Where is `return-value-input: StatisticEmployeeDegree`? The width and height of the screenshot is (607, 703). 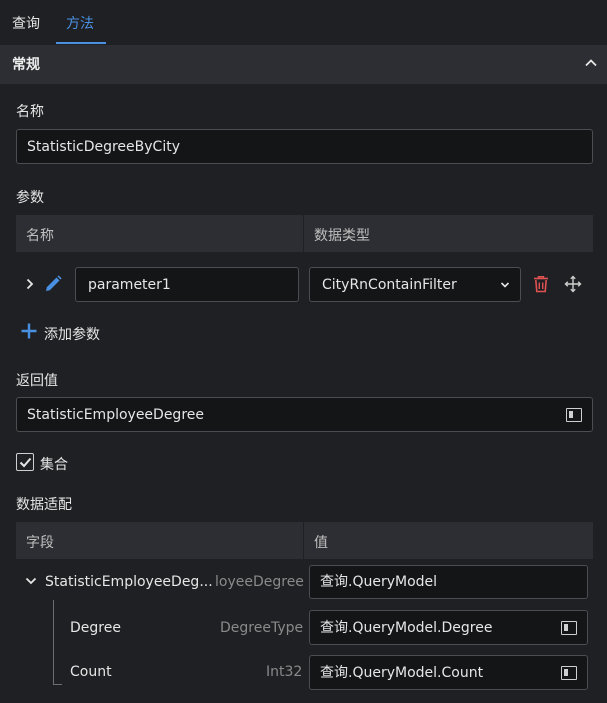
return-value-input: StatisticEmployeeDegree is located at coordinates (304, 414).